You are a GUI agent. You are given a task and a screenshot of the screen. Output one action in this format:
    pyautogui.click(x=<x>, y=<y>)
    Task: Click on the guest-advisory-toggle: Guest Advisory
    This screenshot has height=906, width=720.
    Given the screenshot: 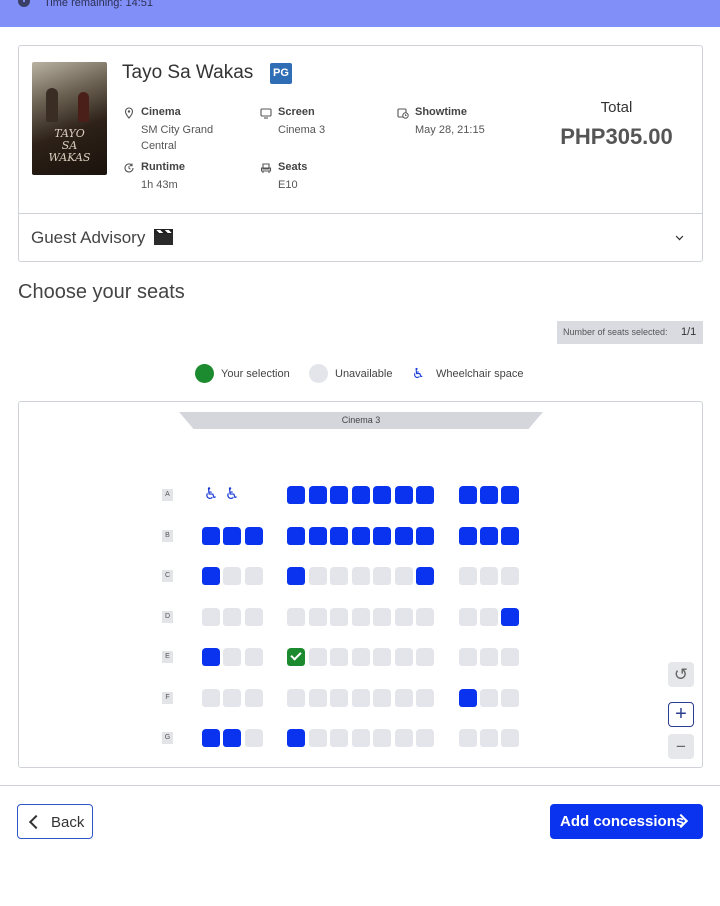 What is the action you would take?
    pyautogui.click(x=102, y=238)
    